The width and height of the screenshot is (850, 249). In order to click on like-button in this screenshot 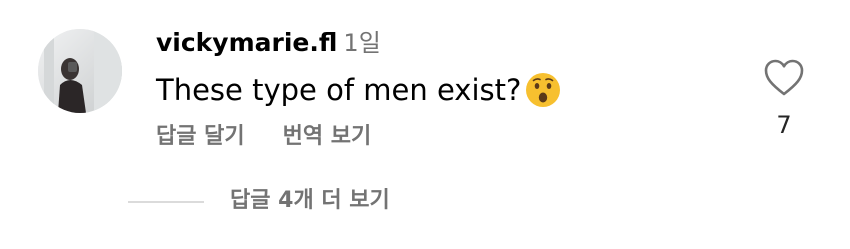, I will do `click(784, 78)`.